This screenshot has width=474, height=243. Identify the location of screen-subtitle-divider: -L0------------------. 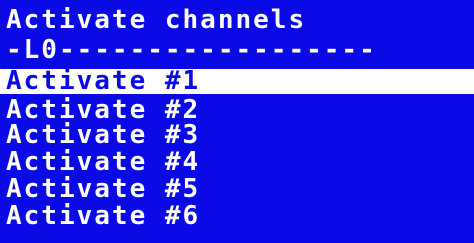
(191, 50).